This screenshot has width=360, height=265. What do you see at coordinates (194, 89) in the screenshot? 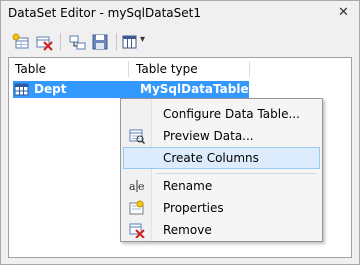
I see `table-type-cell: MySqlDataTable` at bounding box center [194, 89].